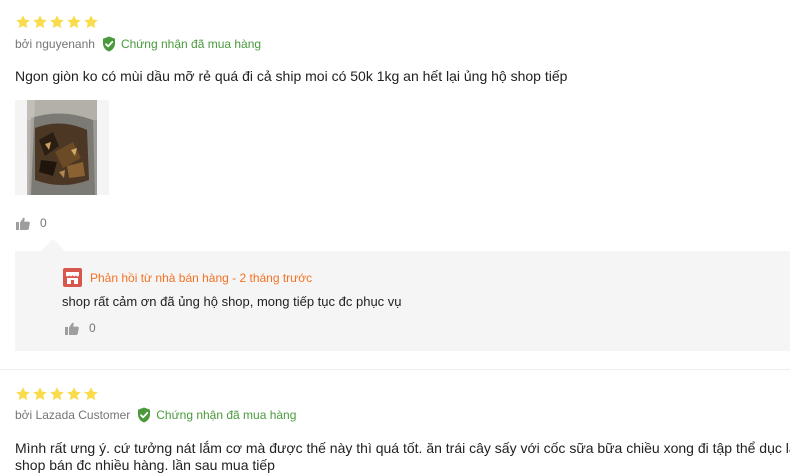 Image resolution: width=790 pixels, height=476 pixels. What do you see at coordinates (73, 415) in the screenshot?
I see `review-author: bởi Lazada Customer` at bounding box center [73, 415].